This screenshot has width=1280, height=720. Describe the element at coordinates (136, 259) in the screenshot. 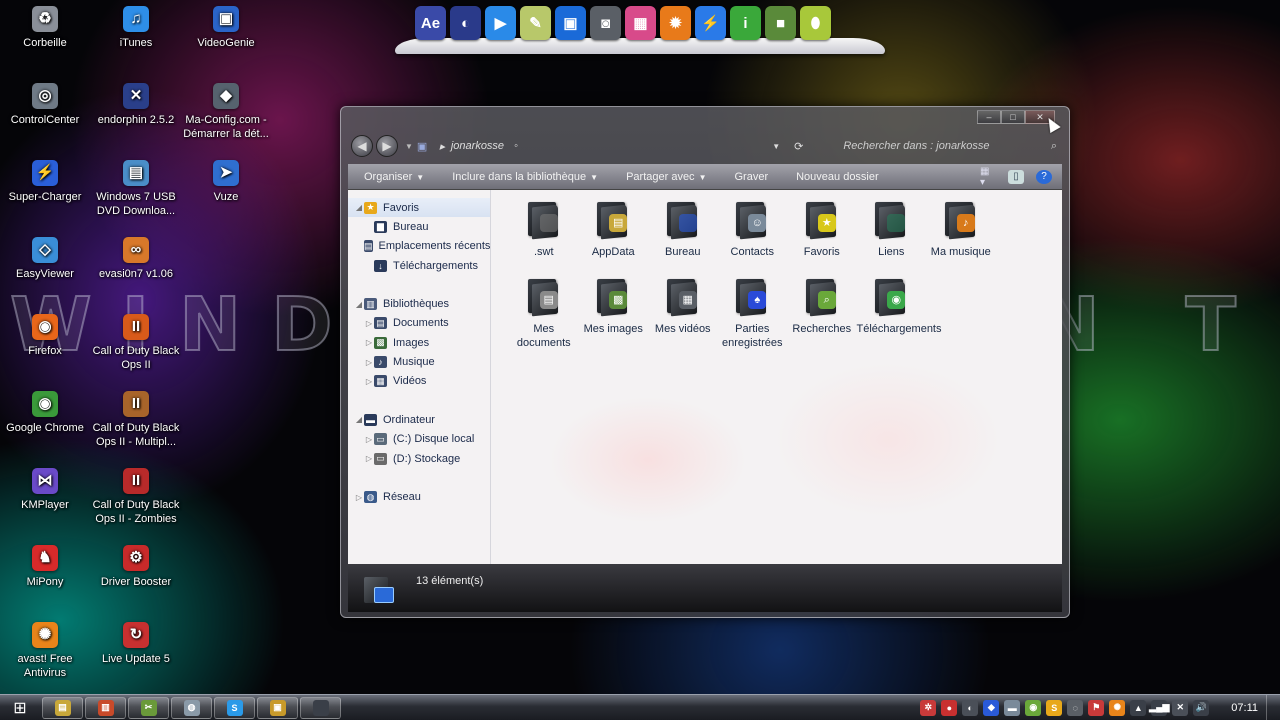

I see `desktop-icon-evasi0n: ∞ evasi0n7 v1.06` at that location.